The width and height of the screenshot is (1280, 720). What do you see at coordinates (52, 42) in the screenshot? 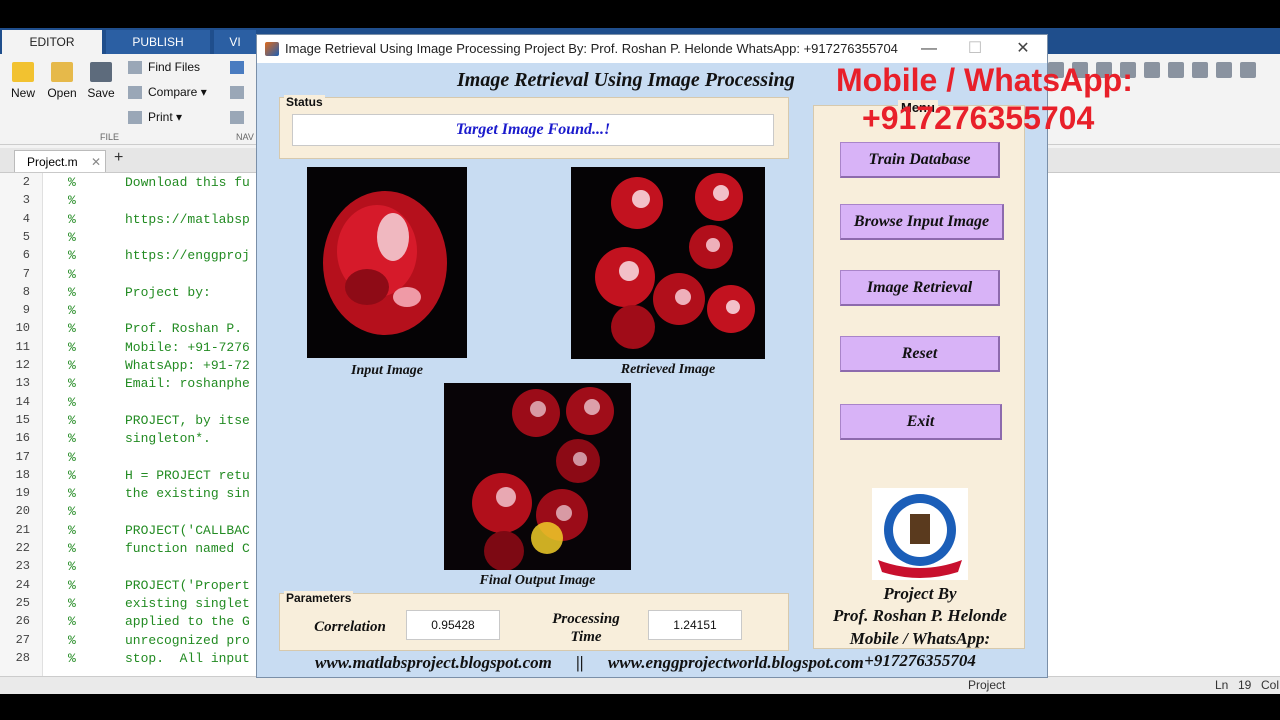
I see `tab-editor: EDITOR` at bounding box center [52, 42].